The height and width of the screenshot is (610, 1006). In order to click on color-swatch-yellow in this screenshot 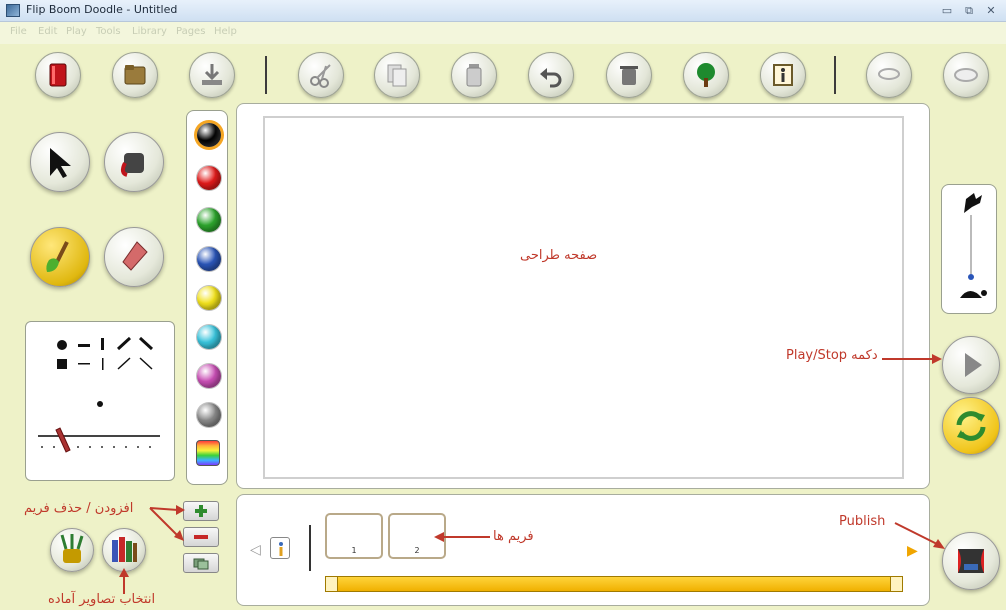, I will do `click(209, 298)`.